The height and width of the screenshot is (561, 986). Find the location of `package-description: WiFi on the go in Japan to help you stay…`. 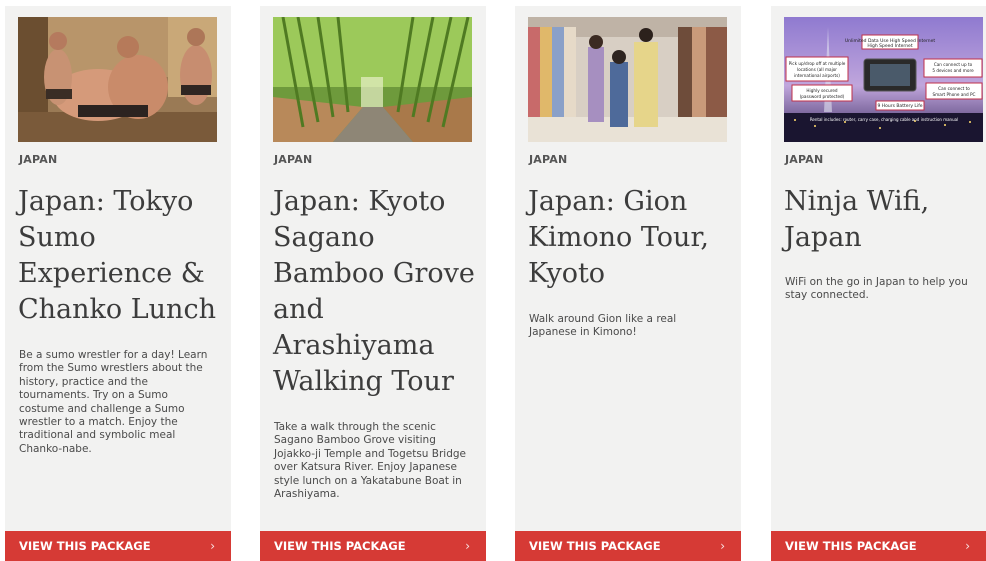

package-description: WiFi on the go in Japan to help you stay… is located at coordinates (876, 289).